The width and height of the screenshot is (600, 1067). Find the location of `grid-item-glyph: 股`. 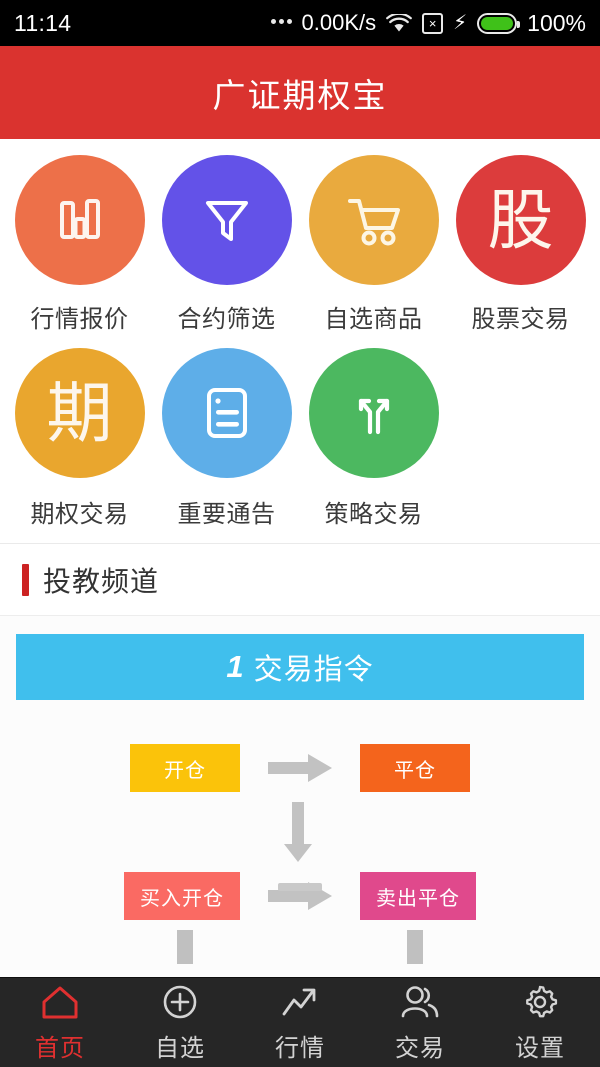

grid-item-glyph: 股 is located at coordinates (520, 220).